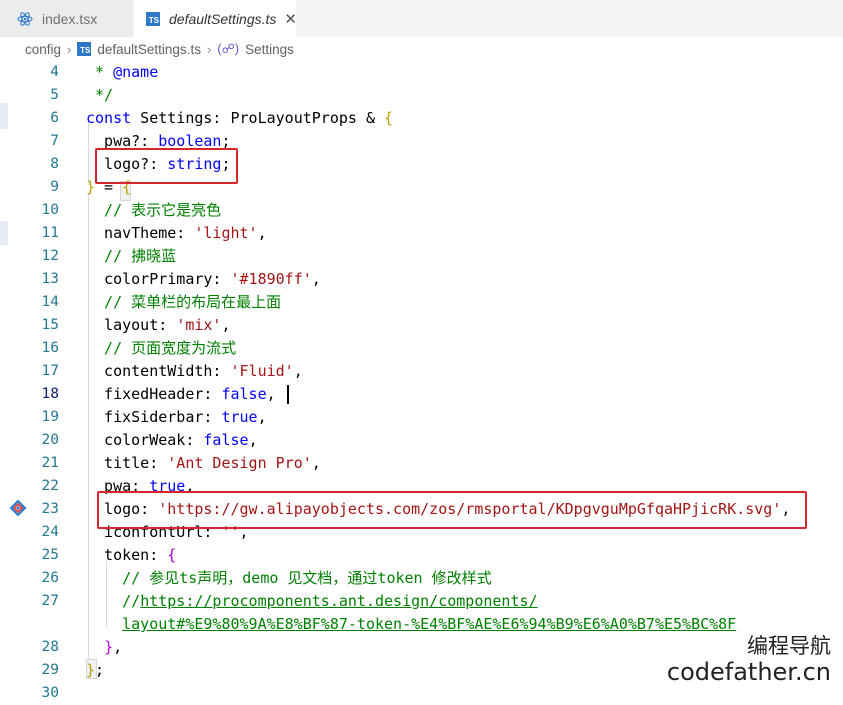 The height and width of the screenshot is (705, 843). Describe the element at coordinates (176, 233) in the screenshot. I see `code-text: navTheme: 'light',` at that location.